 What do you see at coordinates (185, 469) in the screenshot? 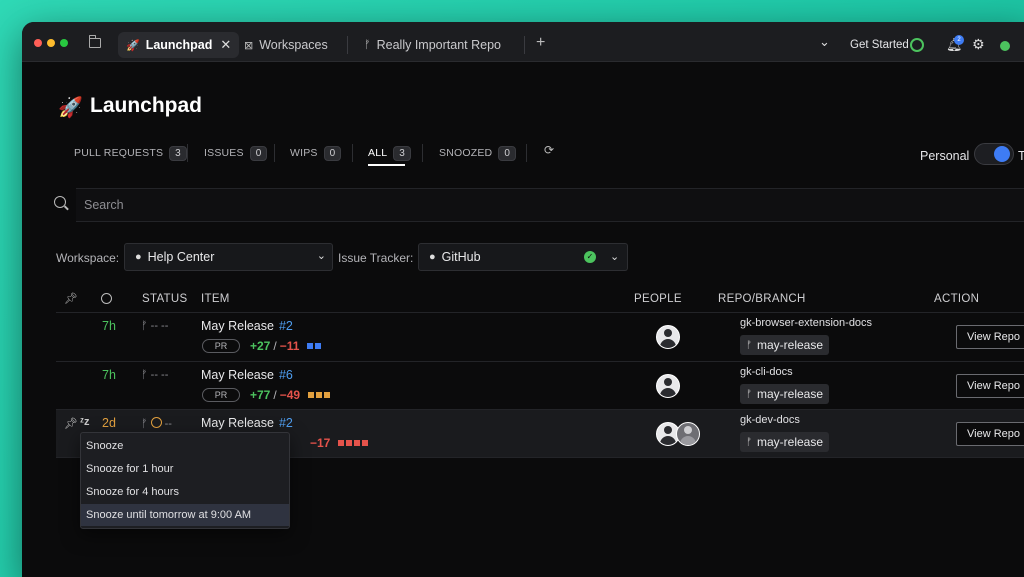
I see `menu-item-snooze-1-hour: Snooze for 1 hour` at bounding box center [185, 469].